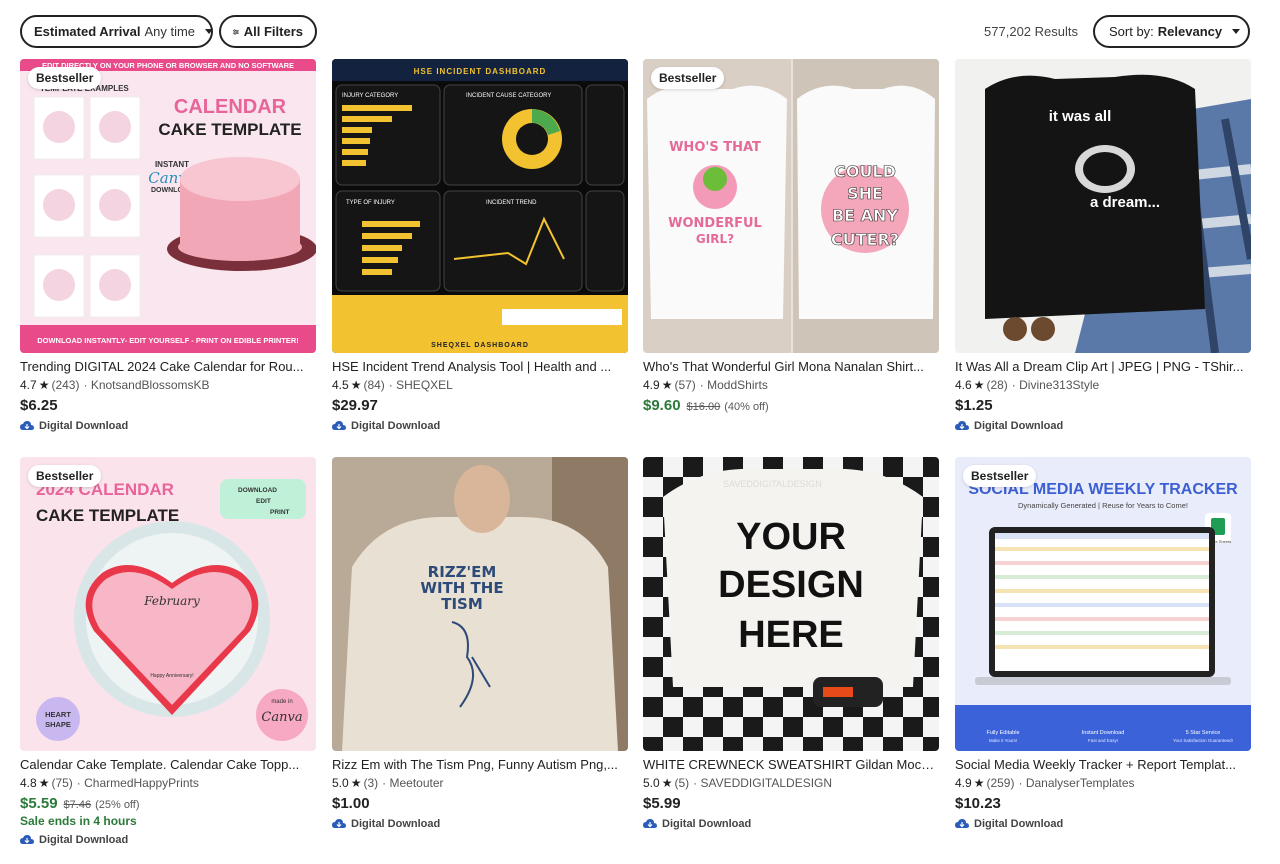  Describe the element at coordinates (791, 537) in the screenshot. I see `svg-text: YOUR` at that location.